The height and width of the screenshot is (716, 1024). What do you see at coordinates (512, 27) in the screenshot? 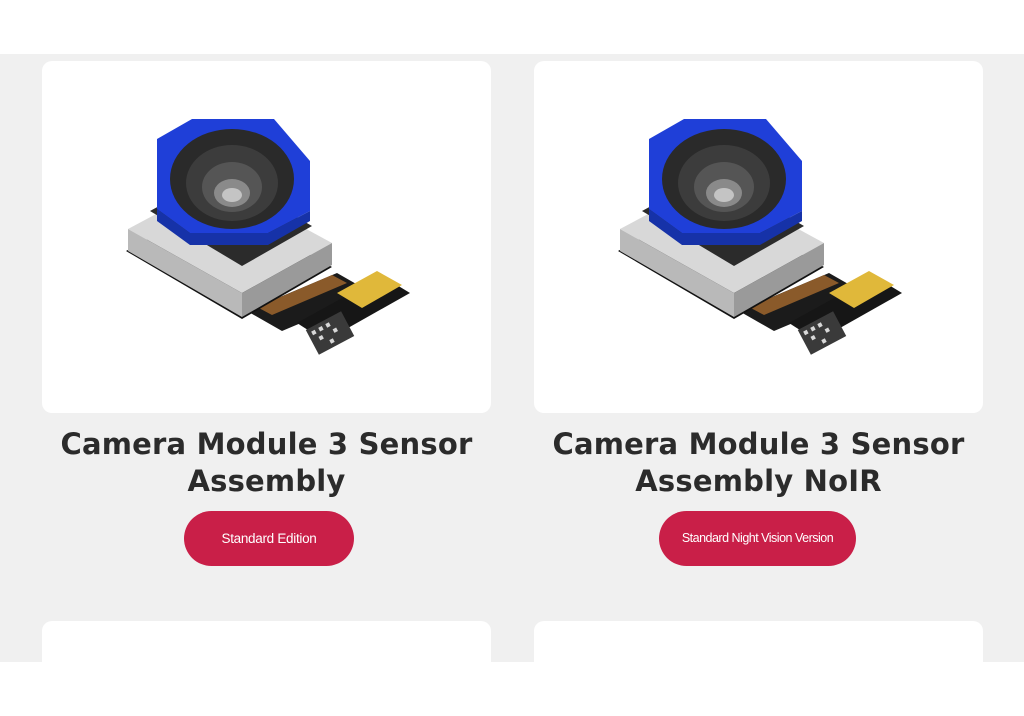
I see `top-bar` at bounding box center [512, 27].